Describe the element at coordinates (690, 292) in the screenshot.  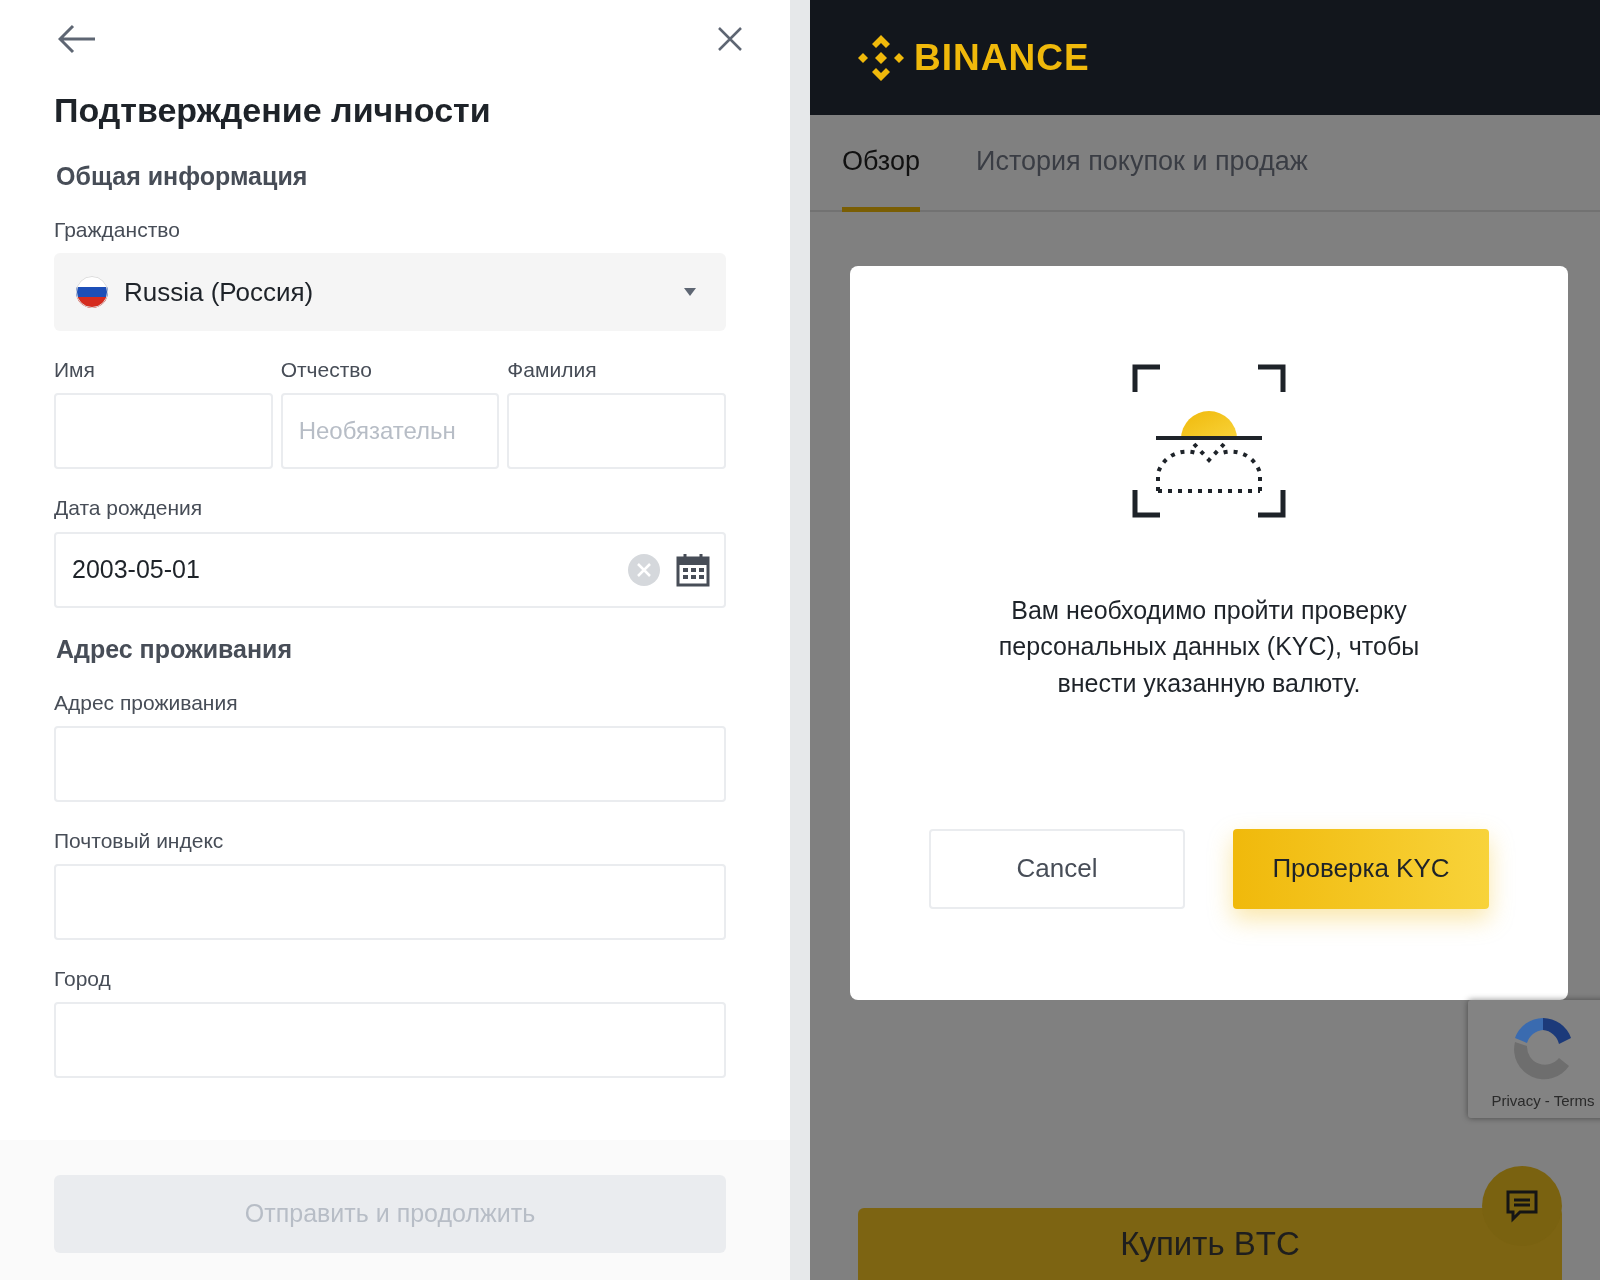
I see `dropdown-caret-icon` at that location.